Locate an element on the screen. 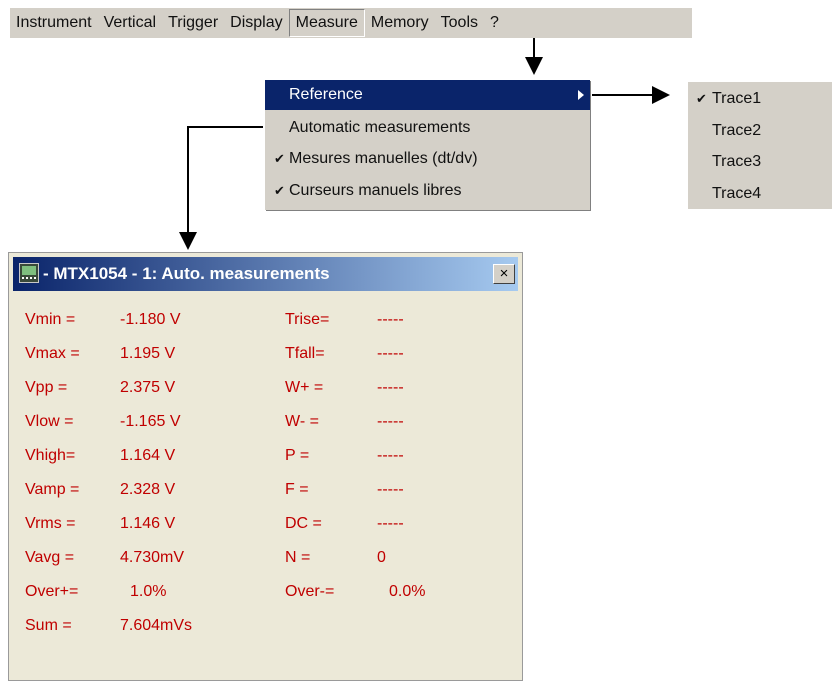  submenu-item-trace1: ✔ Trace1 is located at coordinates (760, 98).